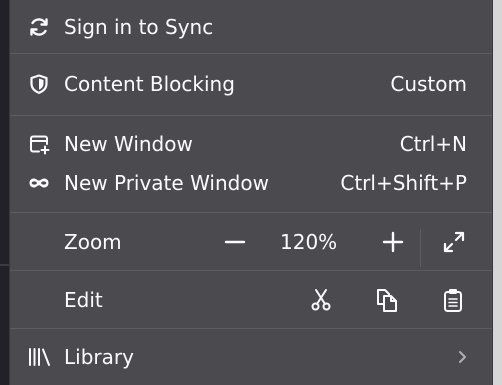 The width and height of the screenshot is (502, 385). I want to click on cut-button, so click(321, 300).